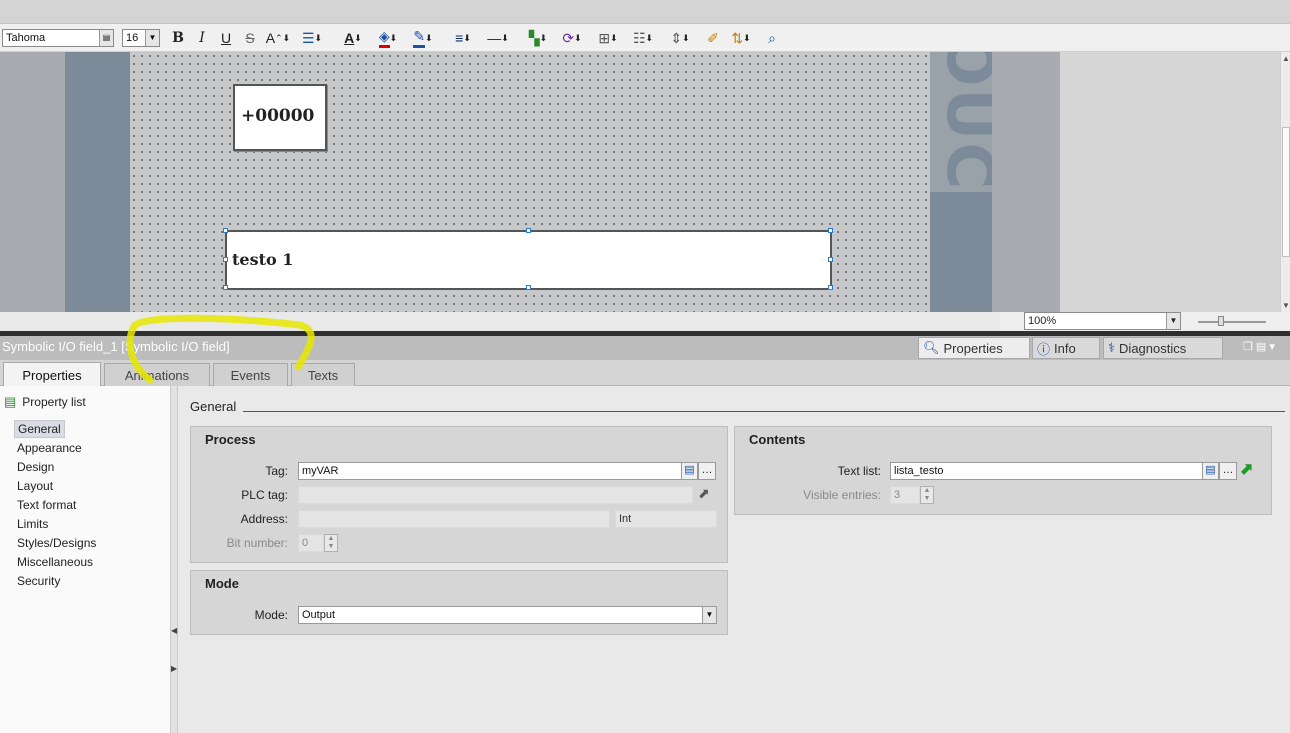  Describe the element at coordinates (157, 374) in the screenshot. I see `tab-animations: Animations` at that location.